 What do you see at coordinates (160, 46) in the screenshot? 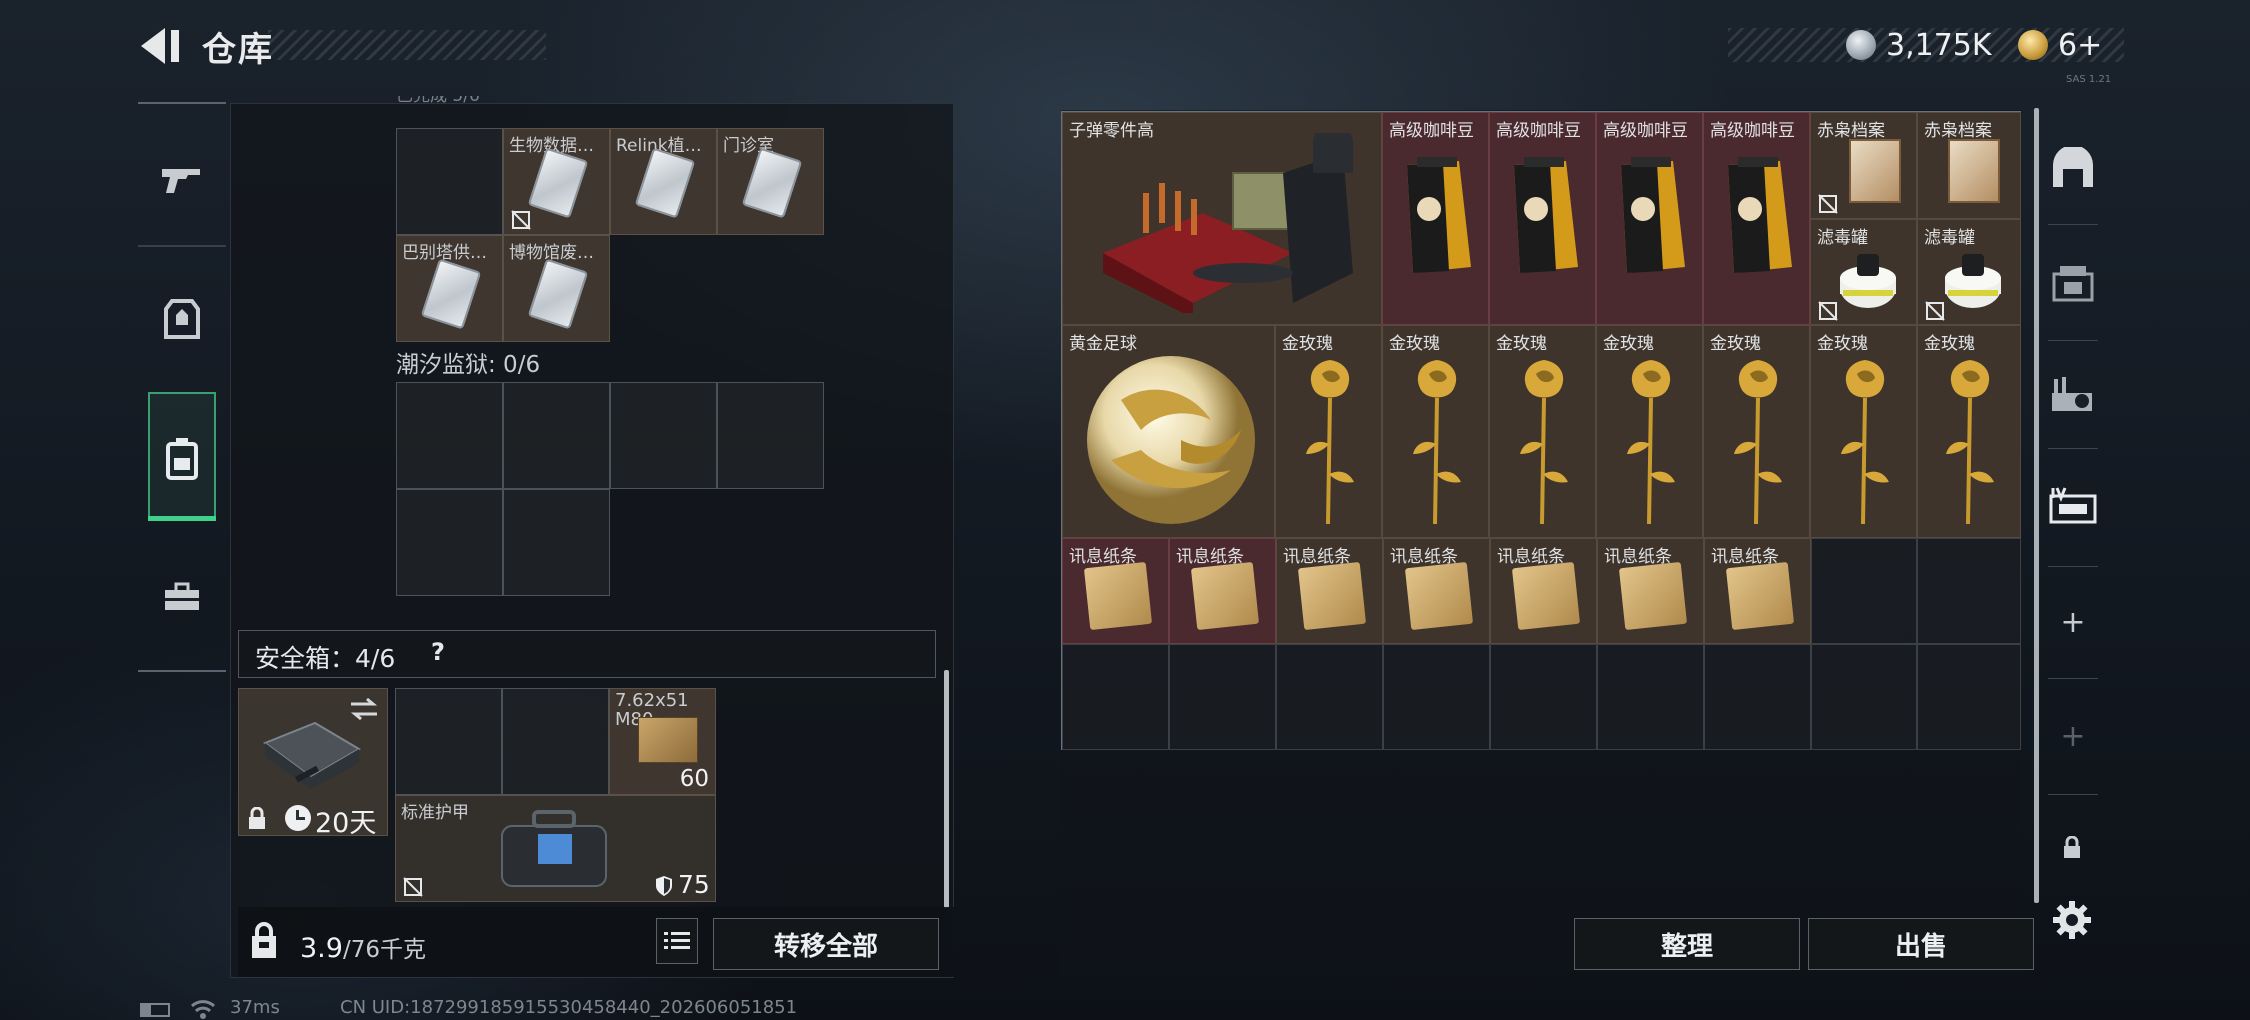
I see `back-arrow-icon` at bounding box center [160, 46].